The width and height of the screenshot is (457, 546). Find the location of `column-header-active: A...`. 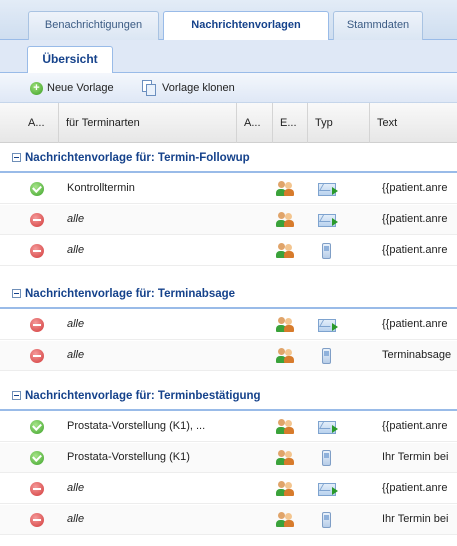

column-header-active: A... is located at coordinates (40, 123).